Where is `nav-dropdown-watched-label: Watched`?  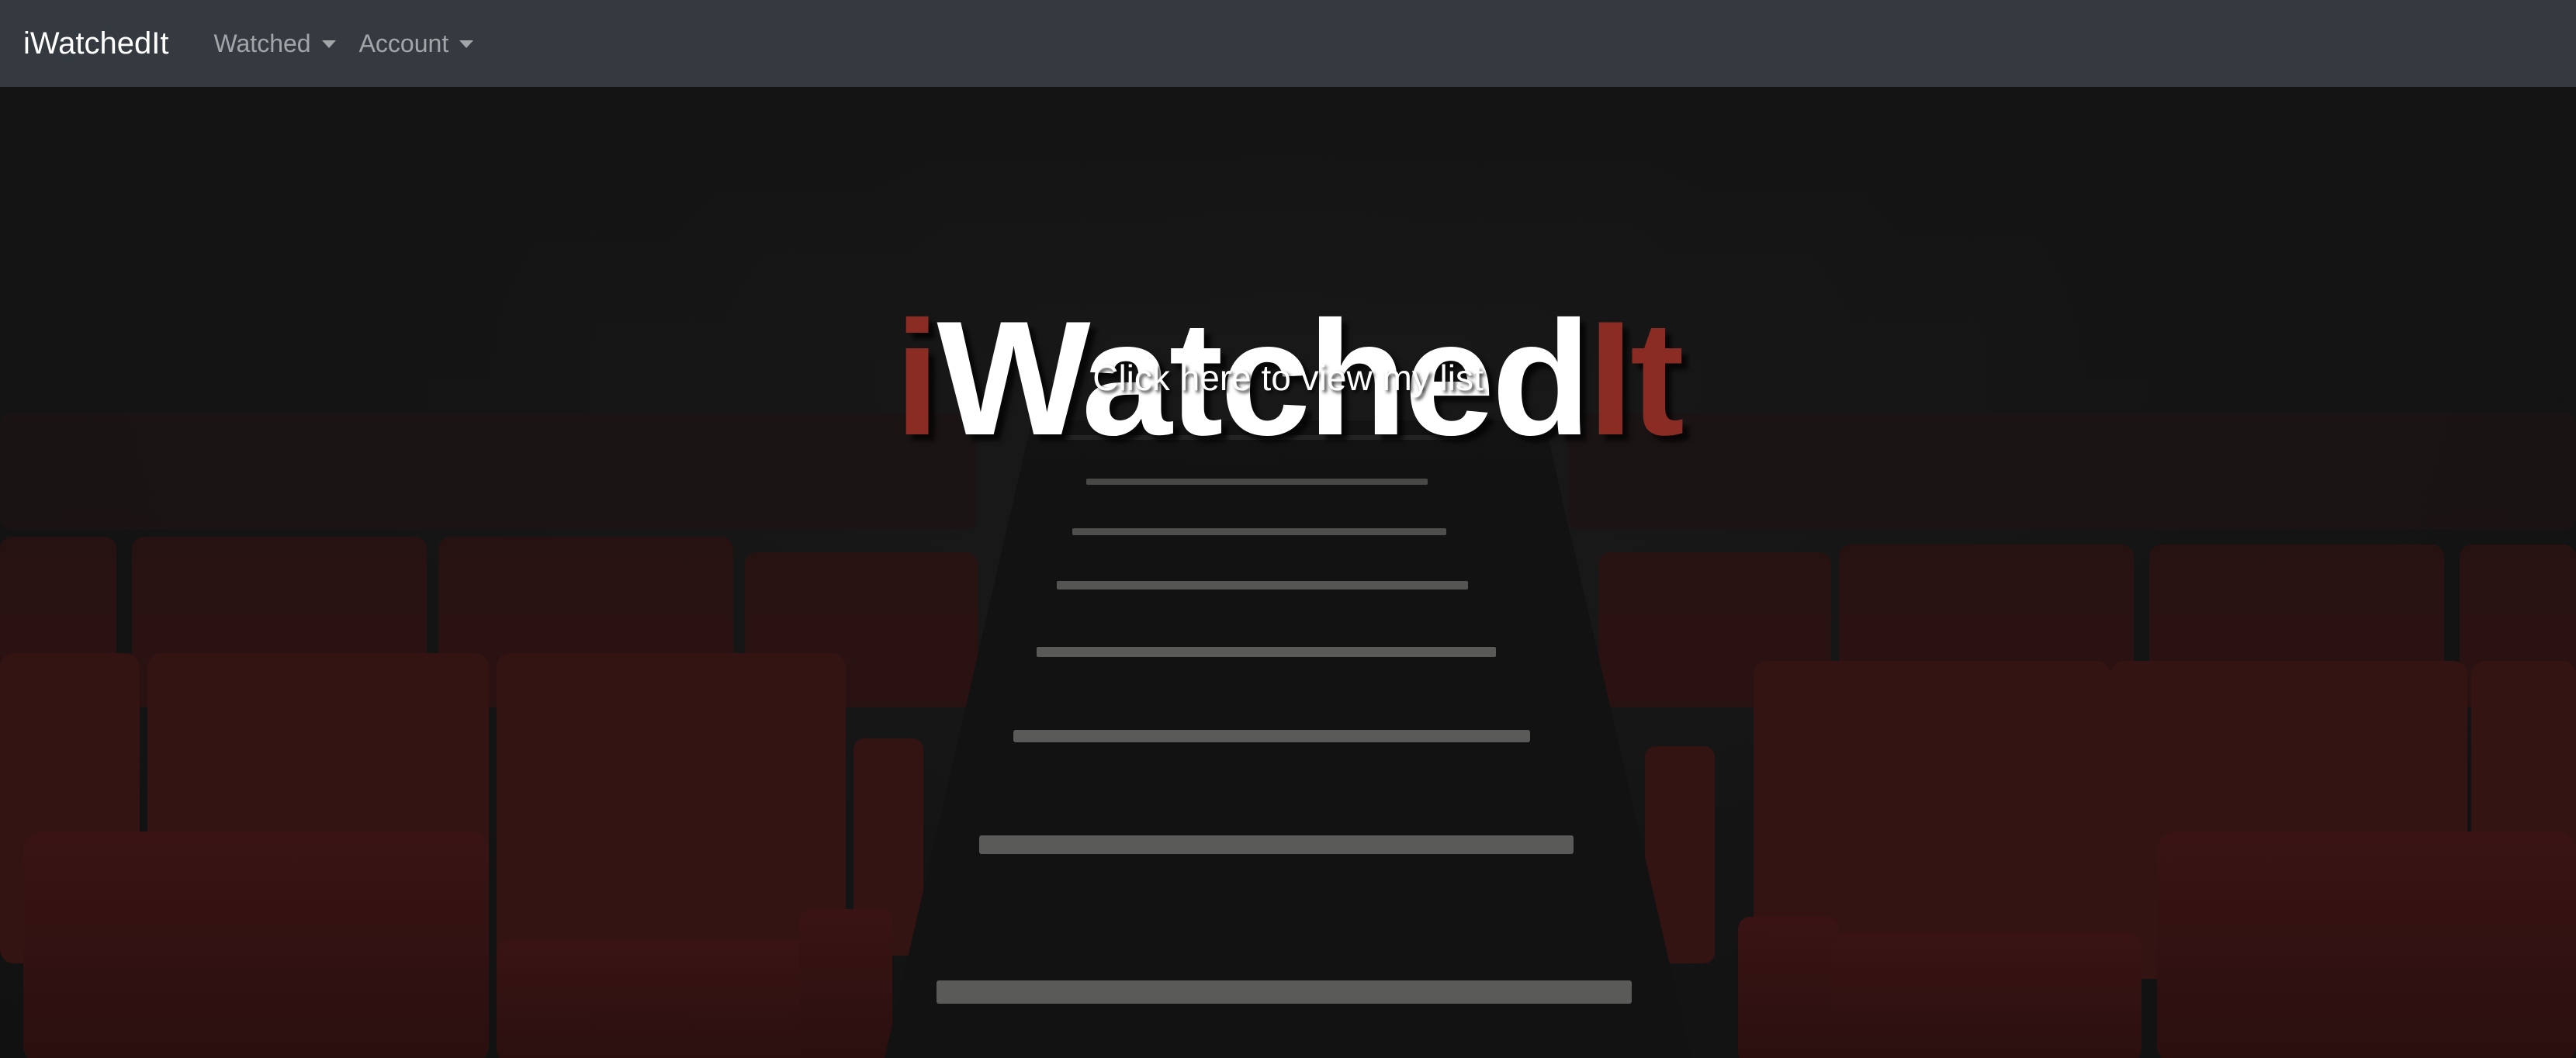
nav-dropdown-watched-label: Watched is located at coordinates (262, 43).